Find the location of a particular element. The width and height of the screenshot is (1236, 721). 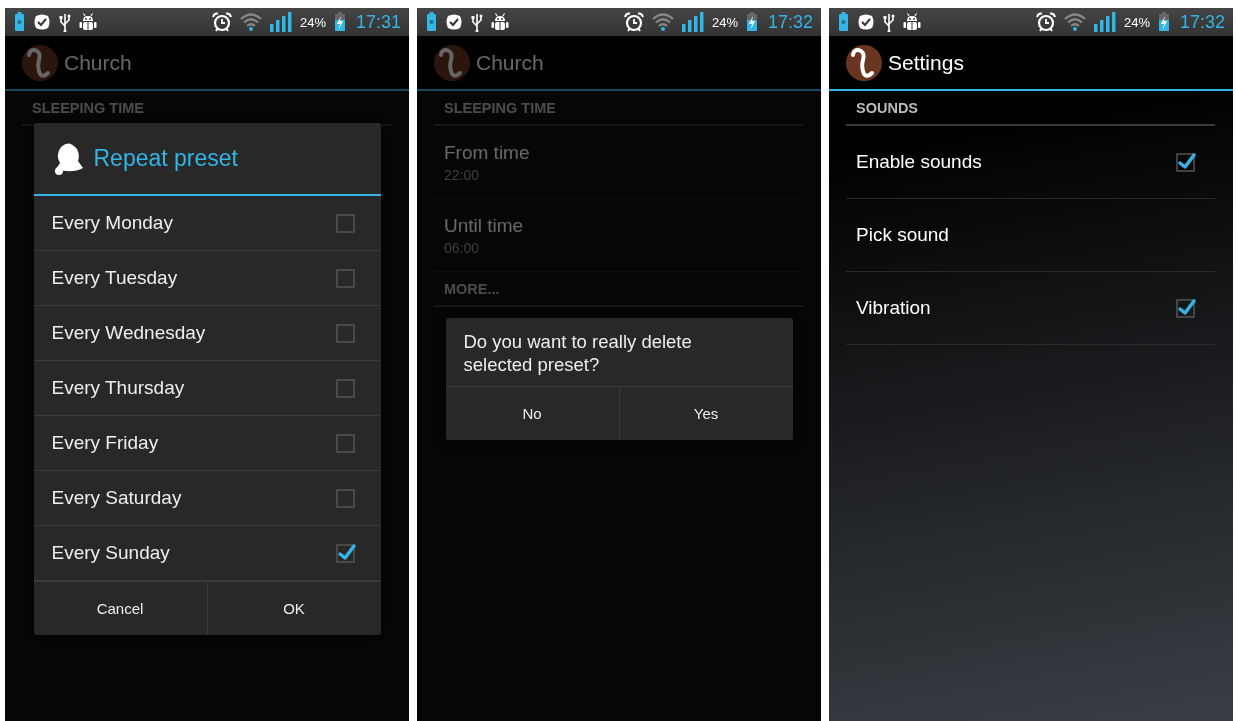

day-label: Every Friday is located at coordinates (105, 442).